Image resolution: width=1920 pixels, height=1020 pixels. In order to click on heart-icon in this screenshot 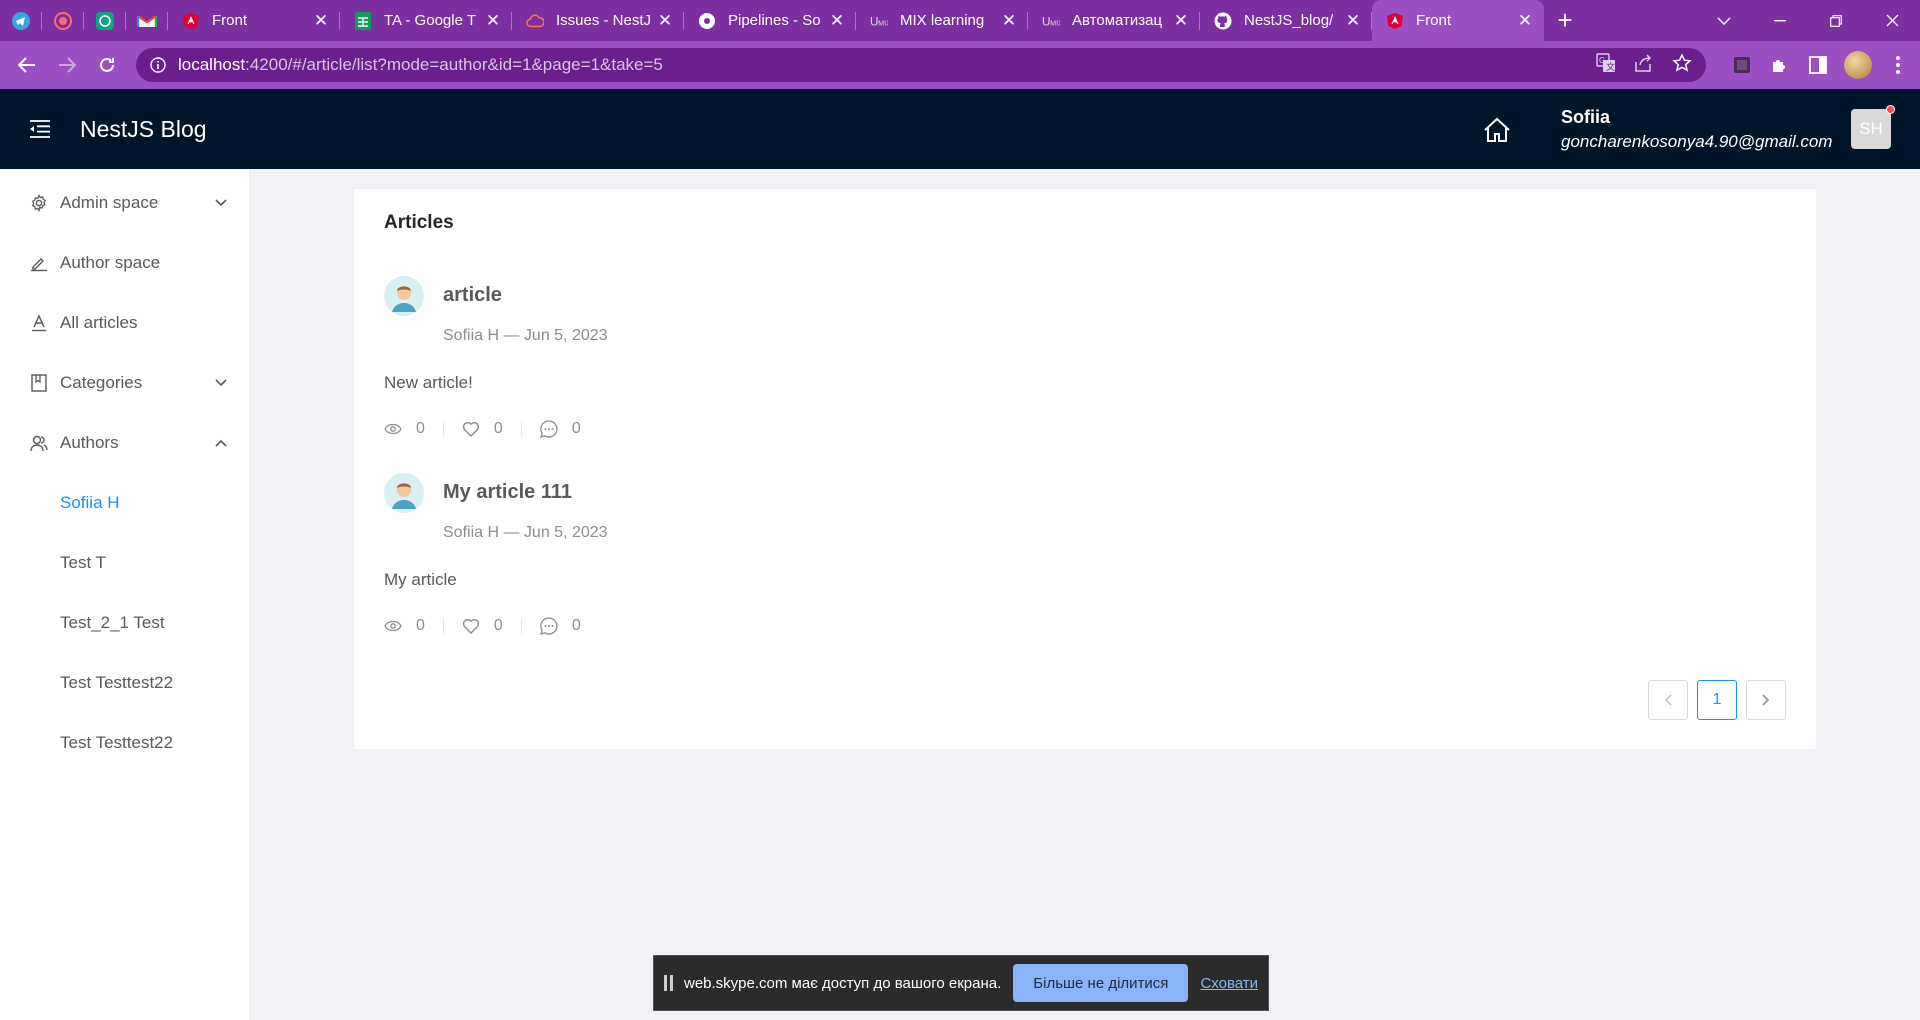, I will do `click(471, 429)`.